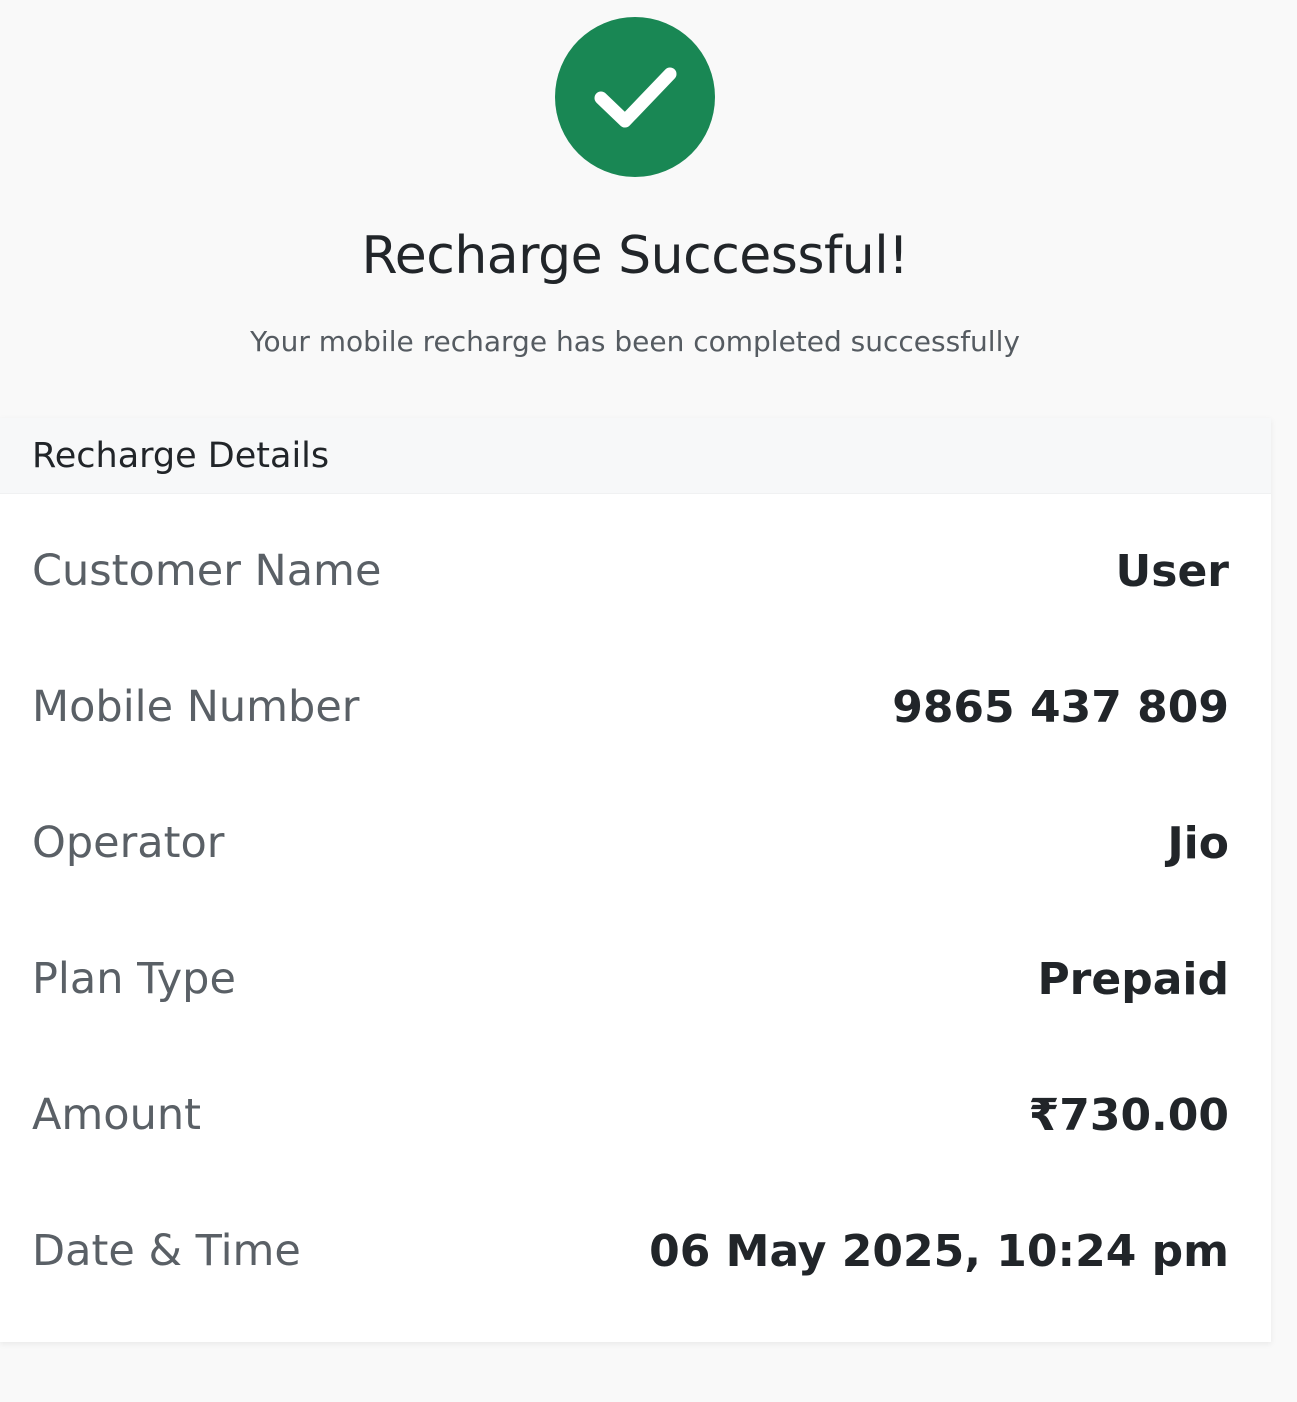 The width and height of the screenshot is (1297, 1402). I want to click on detail-value: Prepaid, so click(1133, 979).